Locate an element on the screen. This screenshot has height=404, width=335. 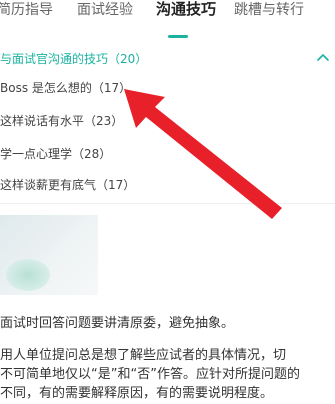
faq-item-psychology: 学一点心理学（28） is located at coordinates (150, 154).